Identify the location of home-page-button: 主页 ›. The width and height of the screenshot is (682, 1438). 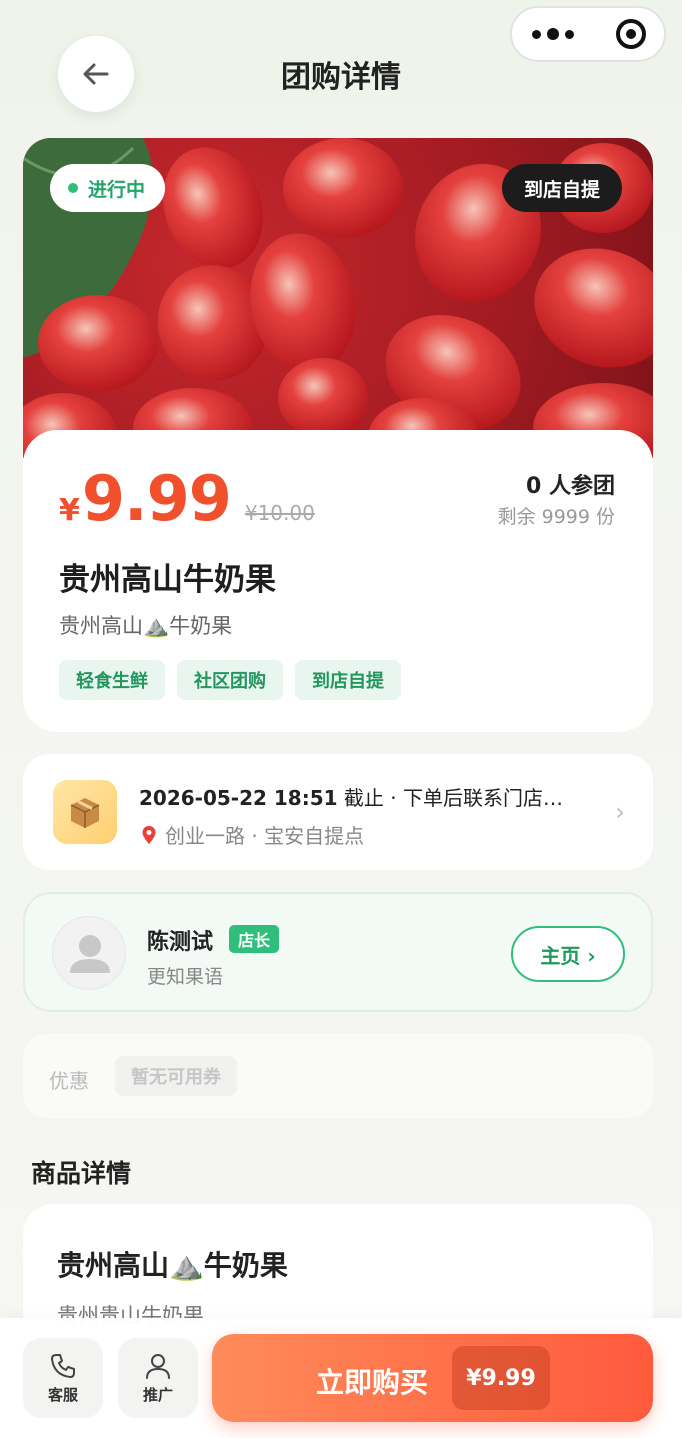
(568, 954).